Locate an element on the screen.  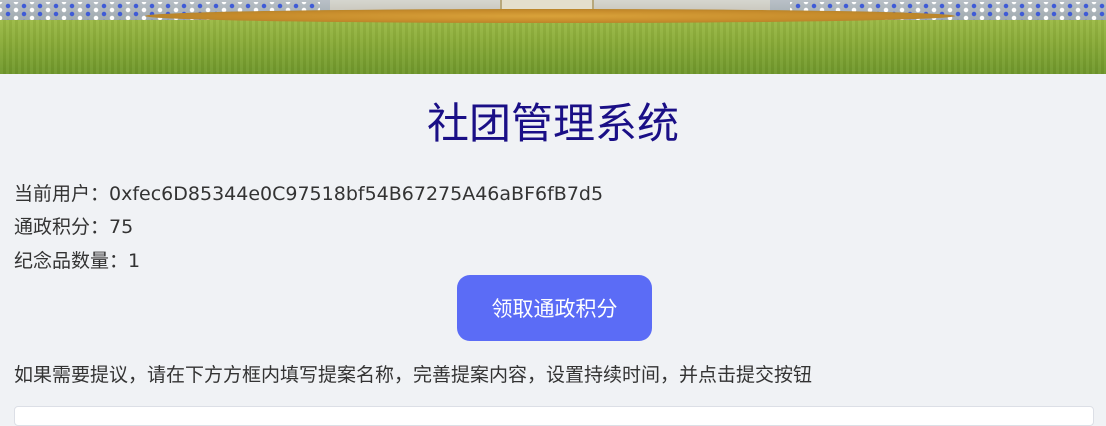
banner-flowerbed is located at coordinates (550, 16).